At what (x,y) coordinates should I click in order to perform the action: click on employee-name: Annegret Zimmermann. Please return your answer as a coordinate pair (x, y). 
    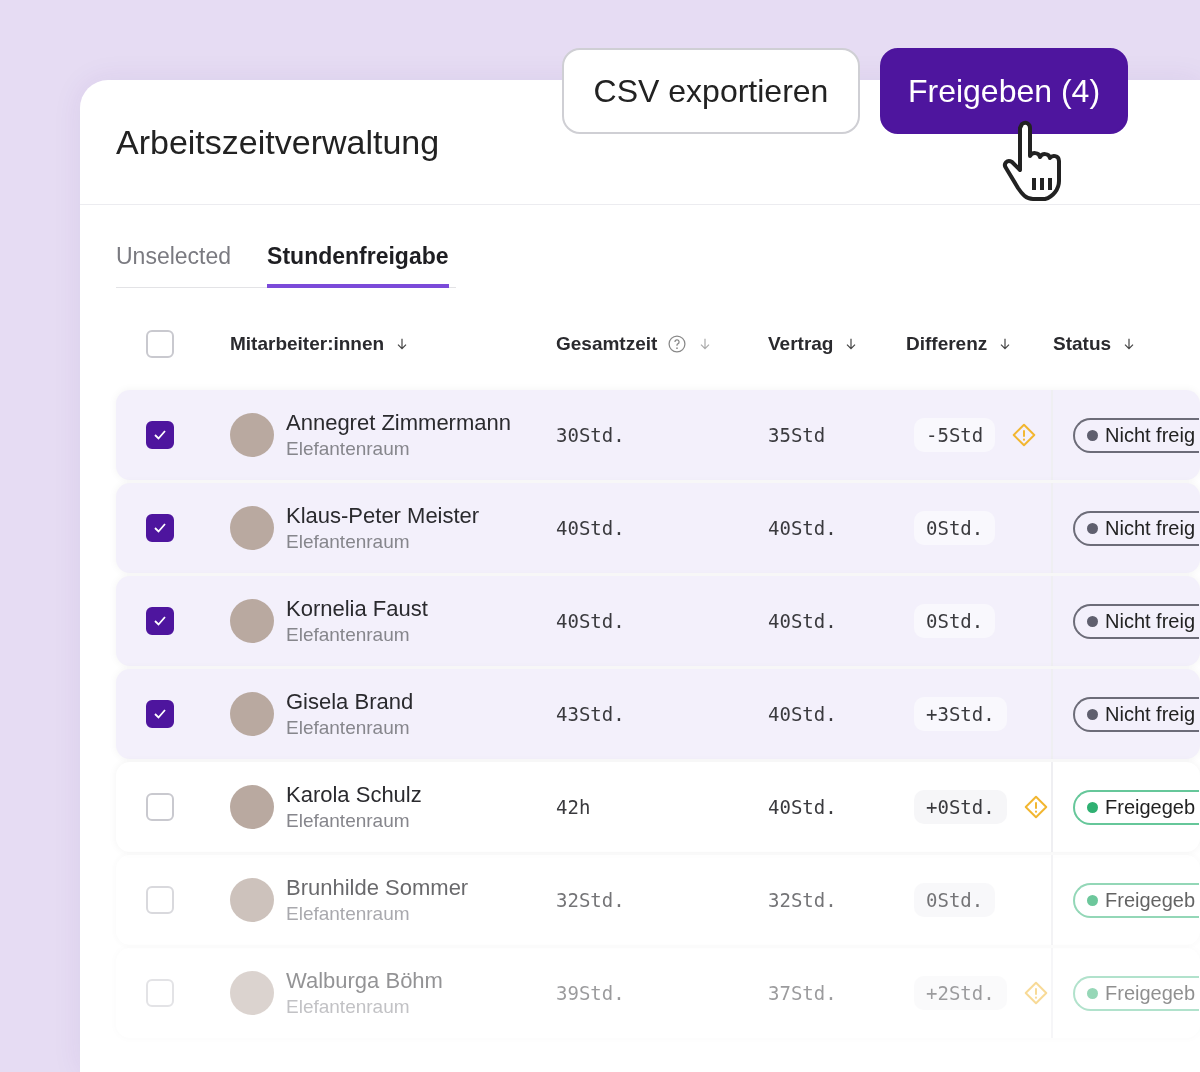
    Looking at the image, I should click on (399, 423).